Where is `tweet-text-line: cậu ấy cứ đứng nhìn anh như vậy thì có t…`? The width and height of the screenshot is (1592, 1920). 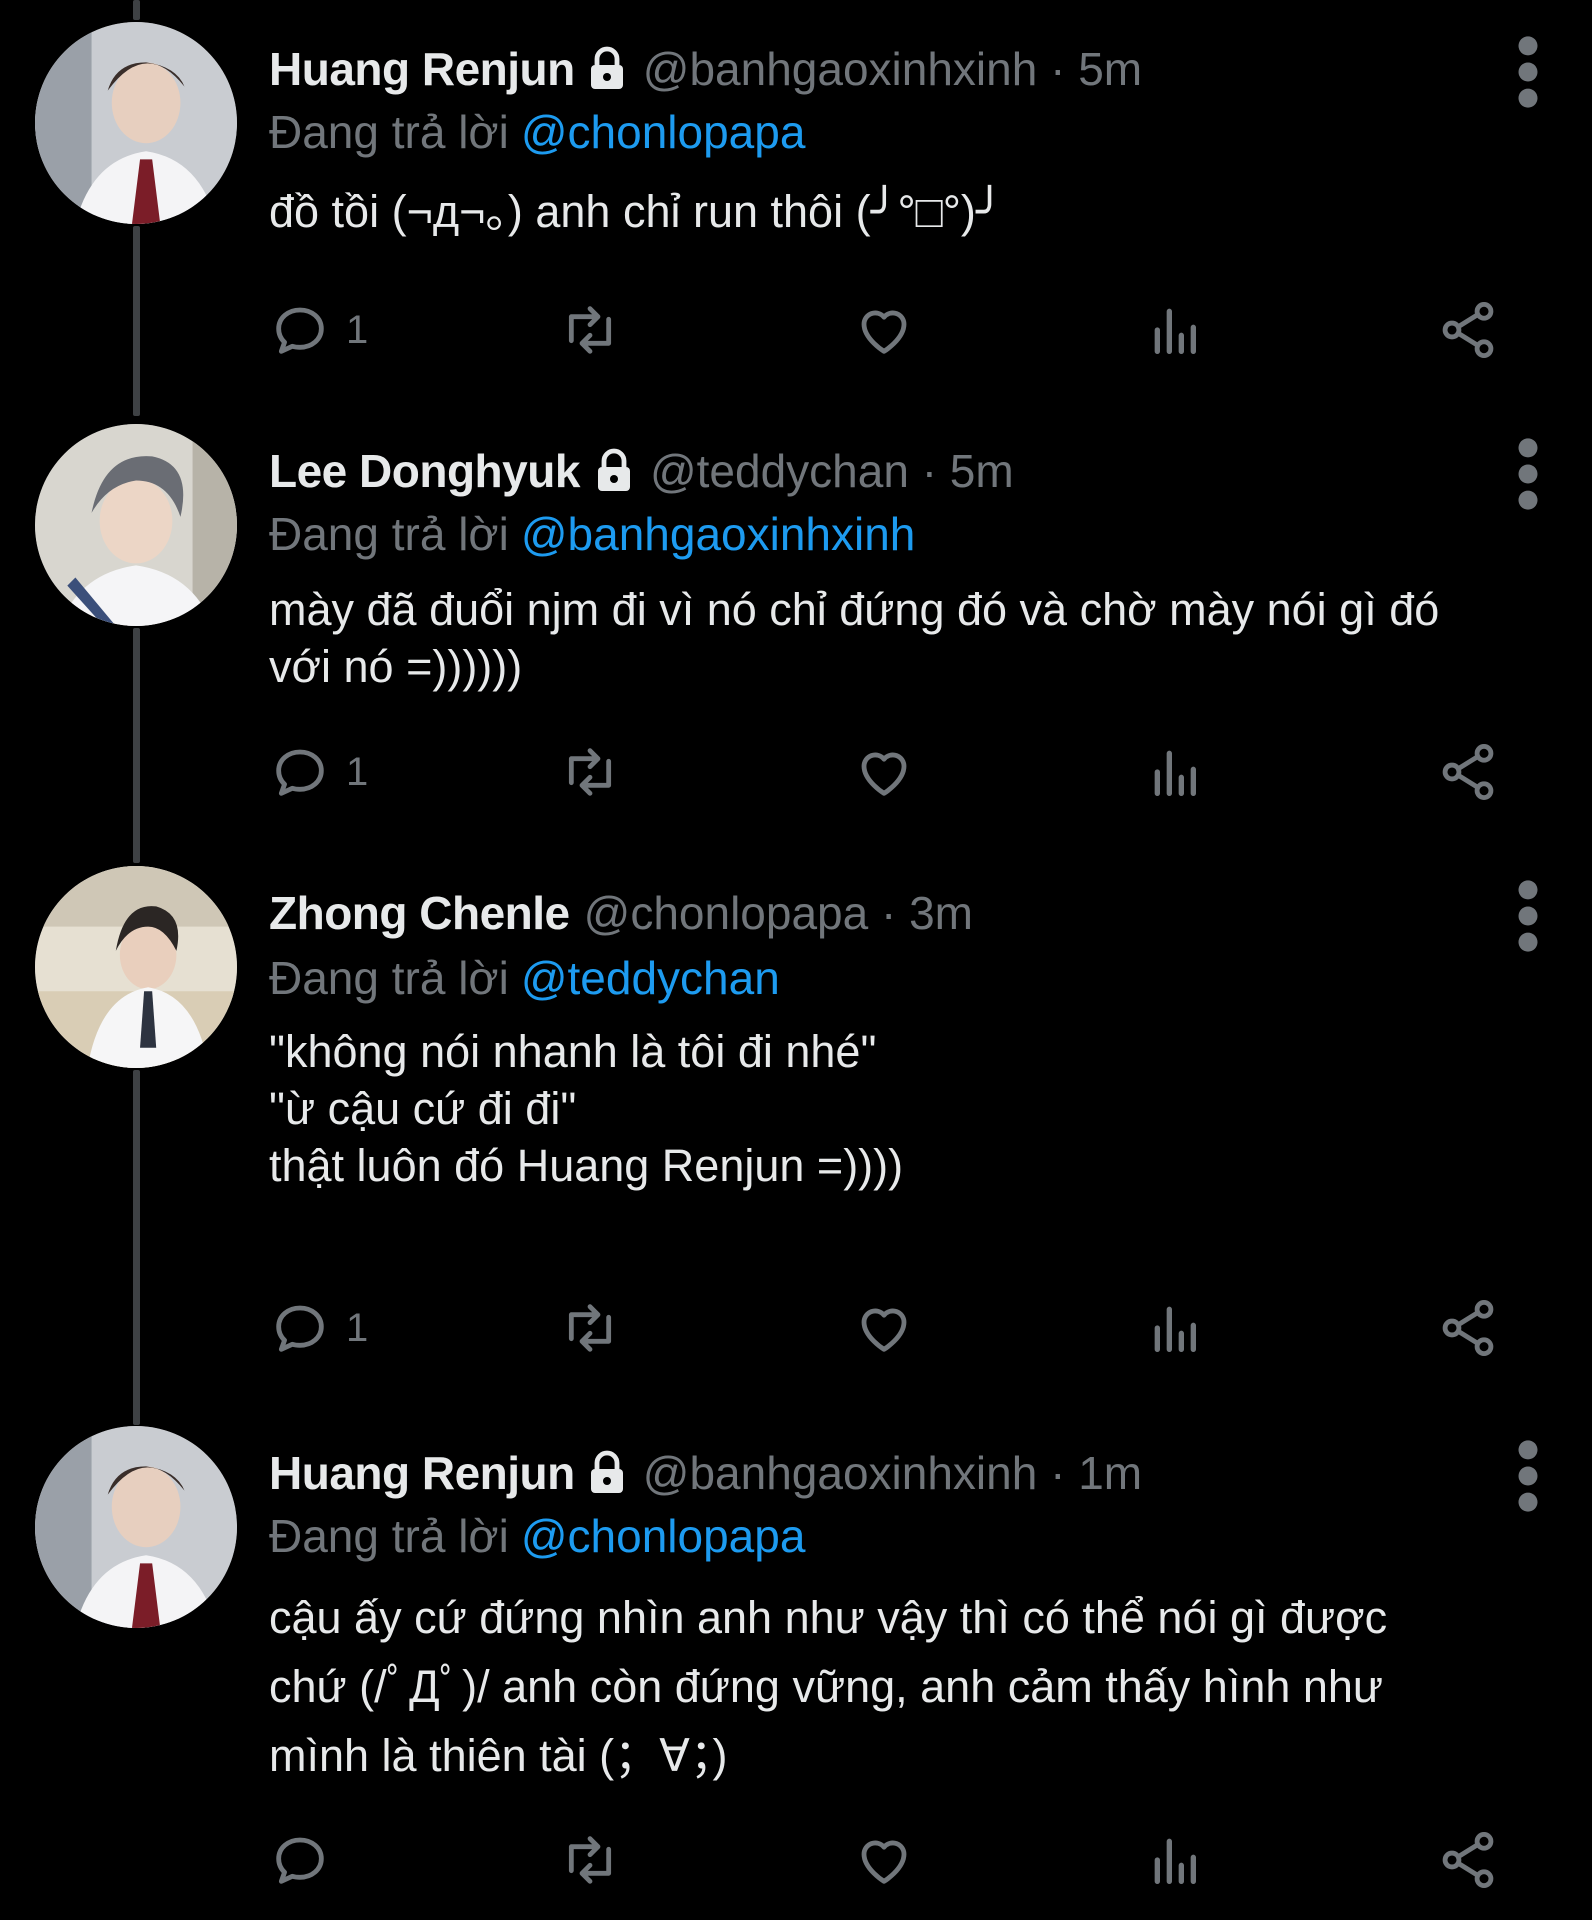
tweet-text-line: cậu ấy cứ đứng nhìn anh như vậy thì có t… is located at coordinates (828, 1617).